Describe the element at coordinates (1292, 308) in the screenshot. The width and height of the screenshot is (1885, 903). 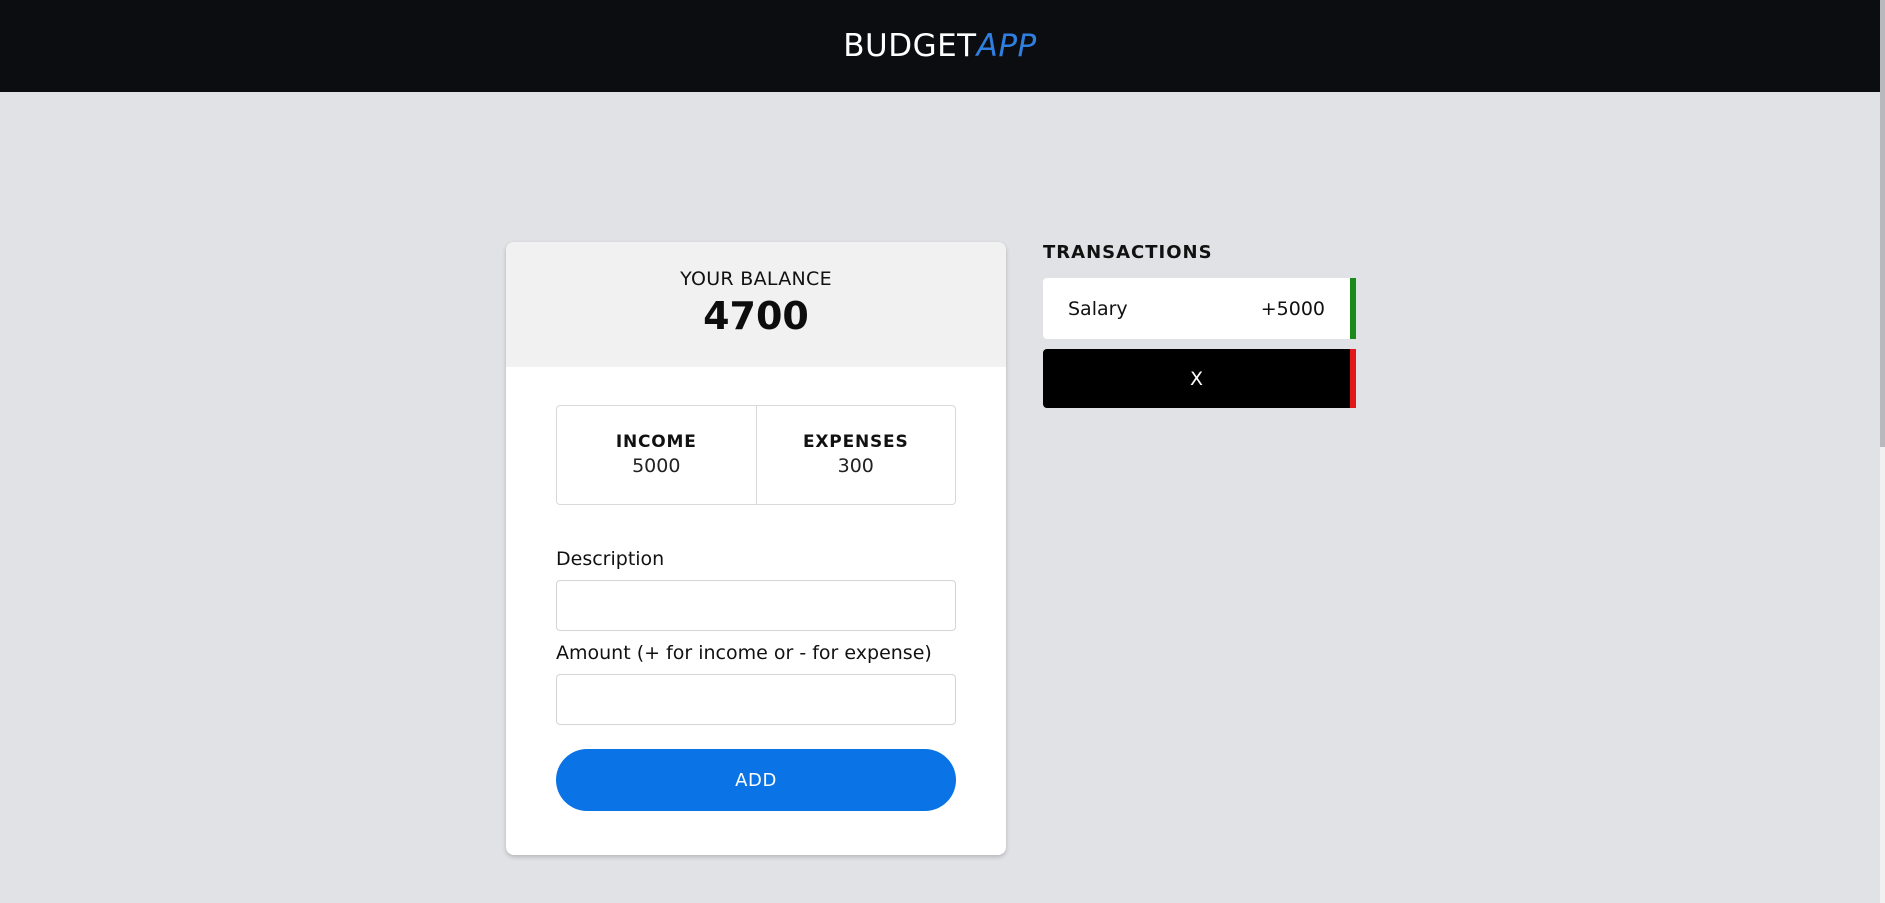
I see `transaction-amount: +5000` at that location.